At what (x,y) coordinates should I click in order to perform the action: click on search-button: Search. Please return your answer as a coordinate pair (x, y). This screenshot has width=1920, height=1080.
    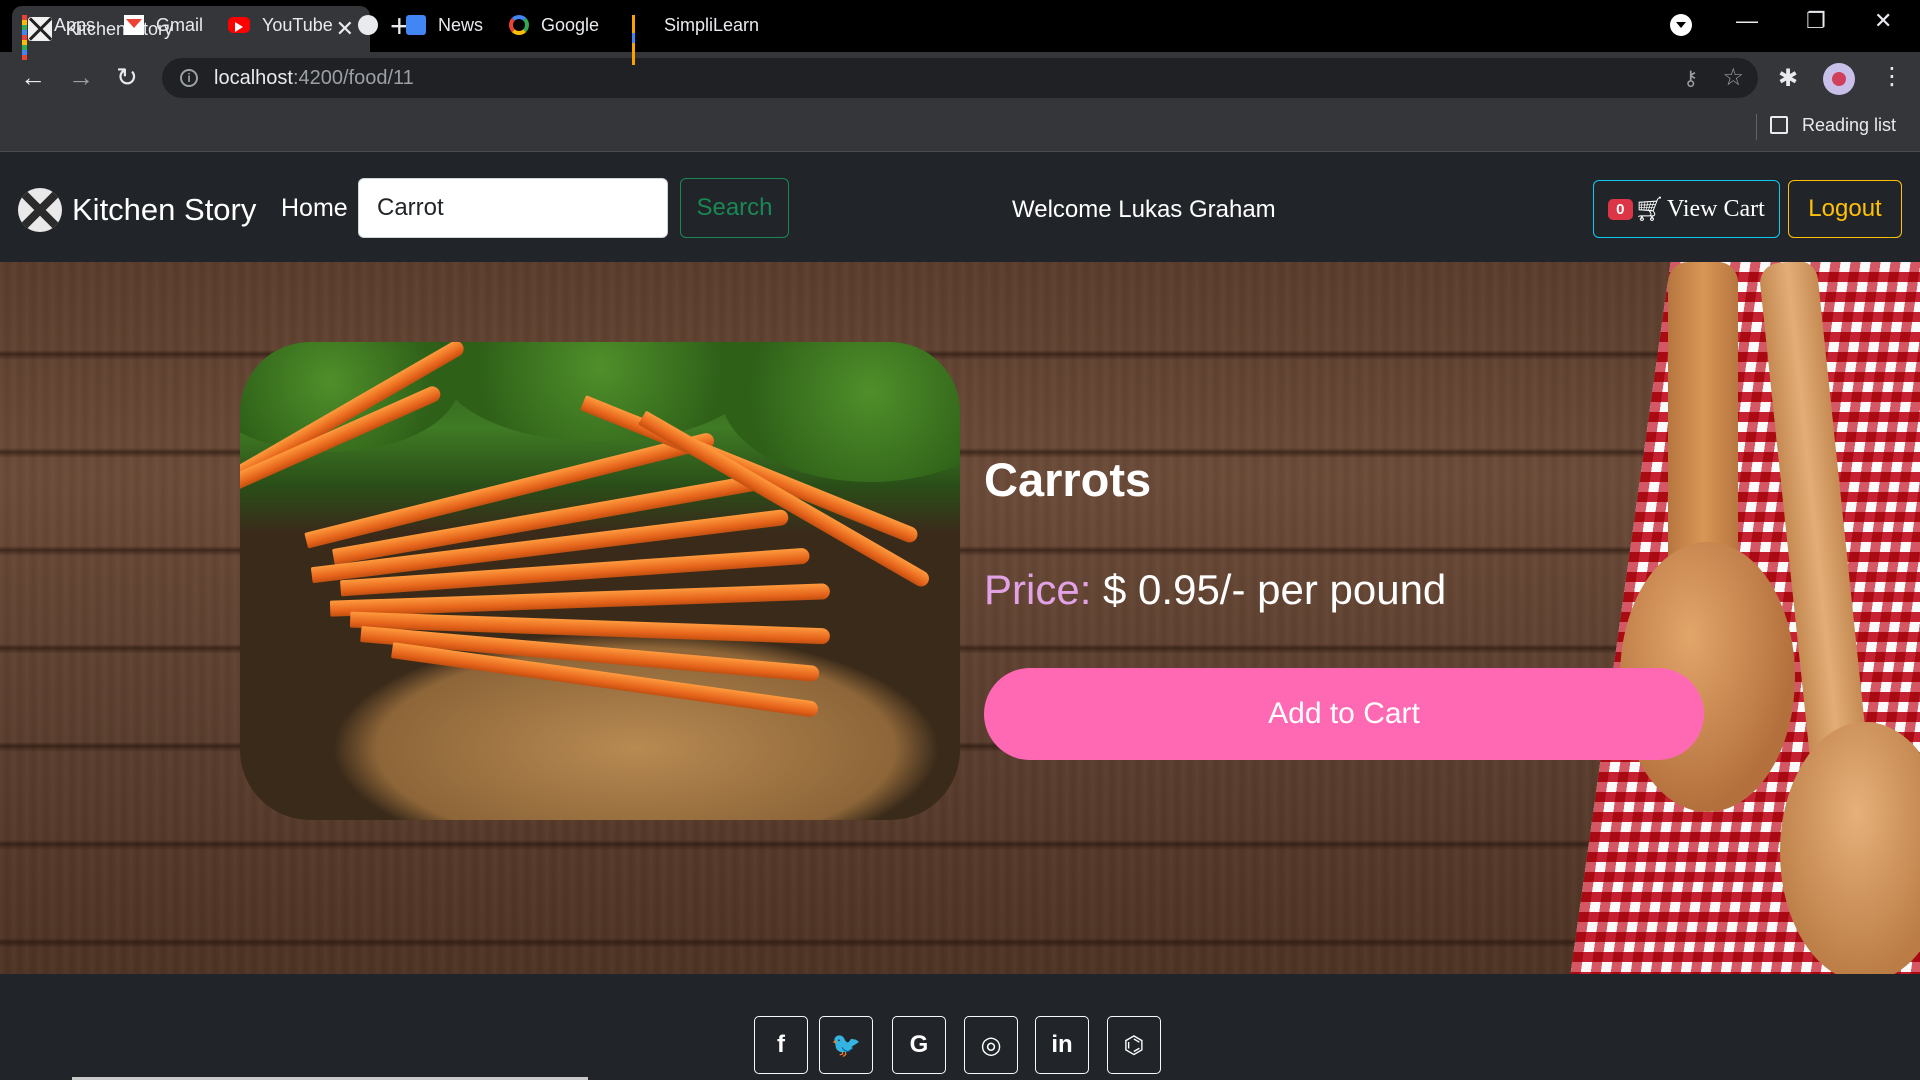
    Looking at the image, I should click on (734, 208).